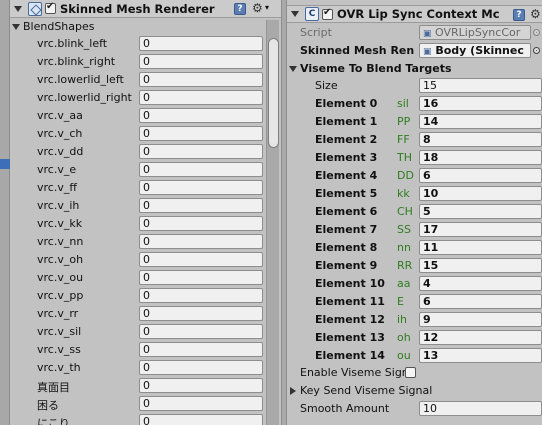 The image size is (542, 425). What do you see at coordinates (145, 26) in the screenshot?
I see `blendshapes-foldout: BlendShapes` at bounding box center [145, 26].